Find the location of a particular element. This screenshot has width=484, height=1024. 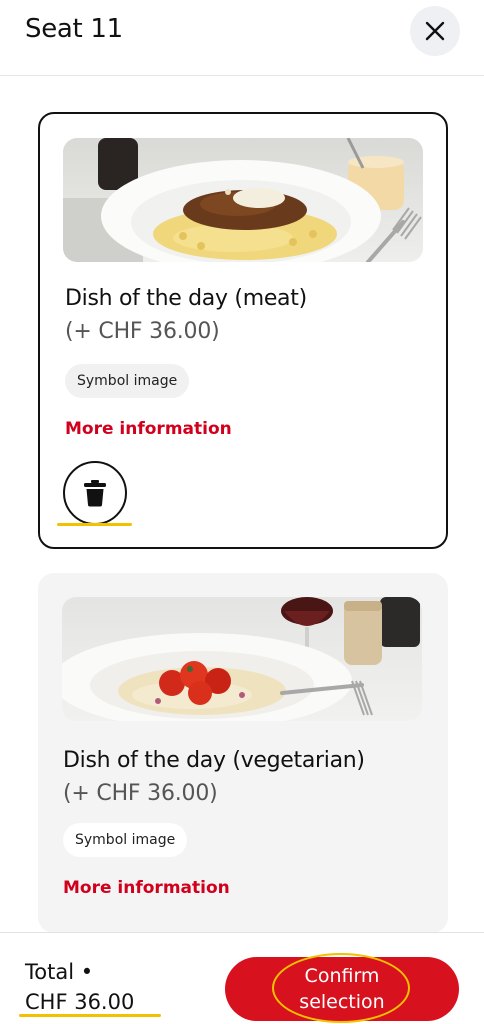

dish-name: Dish of the day (meat) is located at coordinates (186, 298).